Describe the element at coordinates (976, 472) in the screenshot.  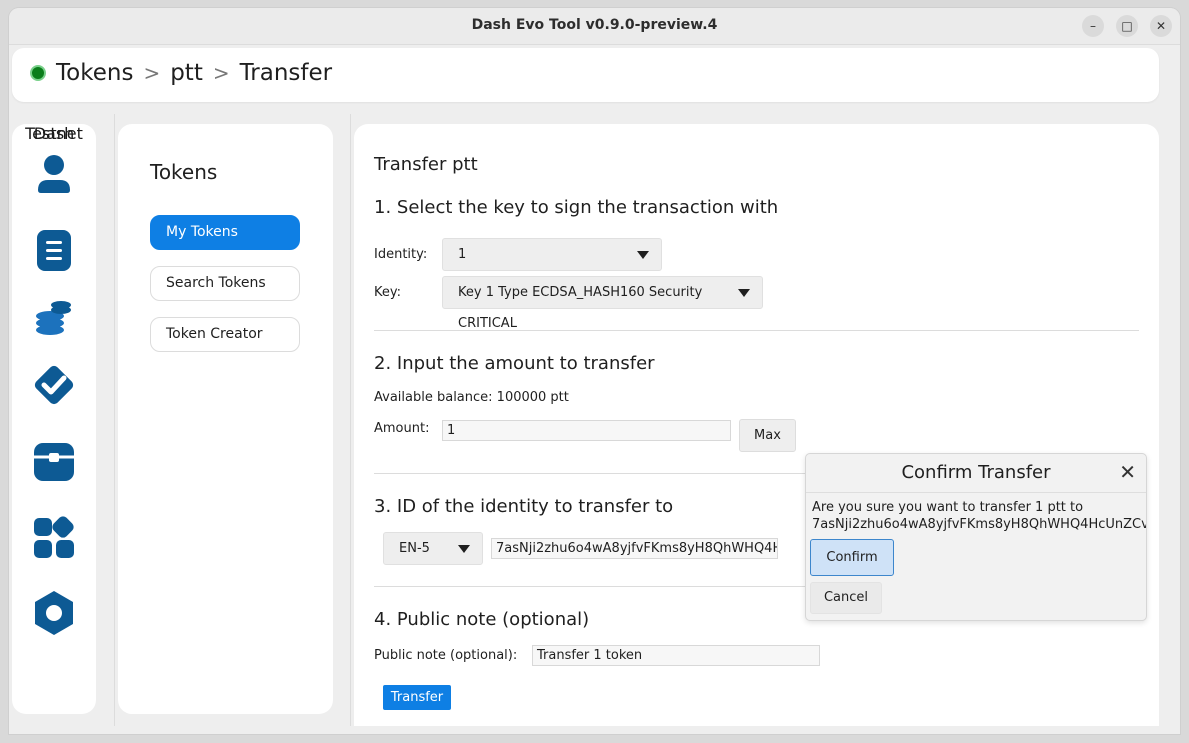
I see `dialog-title: Confirm Transfer` at that location.